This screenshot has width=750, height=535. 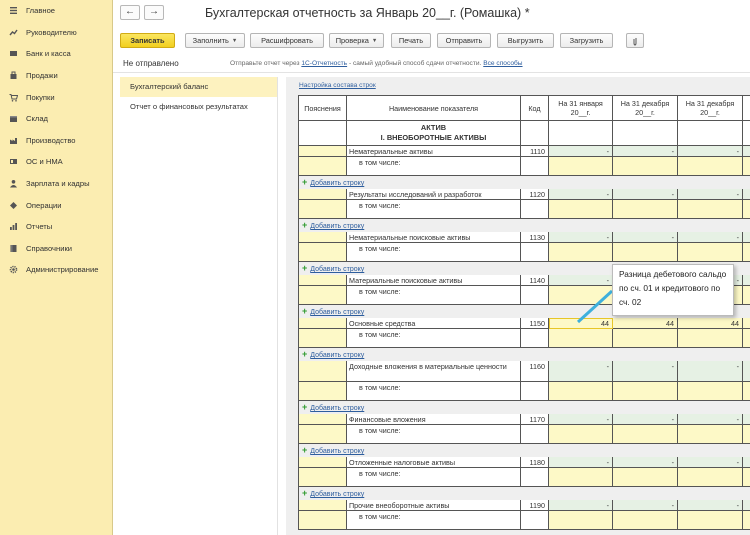 I want to click on sidebar-item: Справочники, so click(x=56, y=249).